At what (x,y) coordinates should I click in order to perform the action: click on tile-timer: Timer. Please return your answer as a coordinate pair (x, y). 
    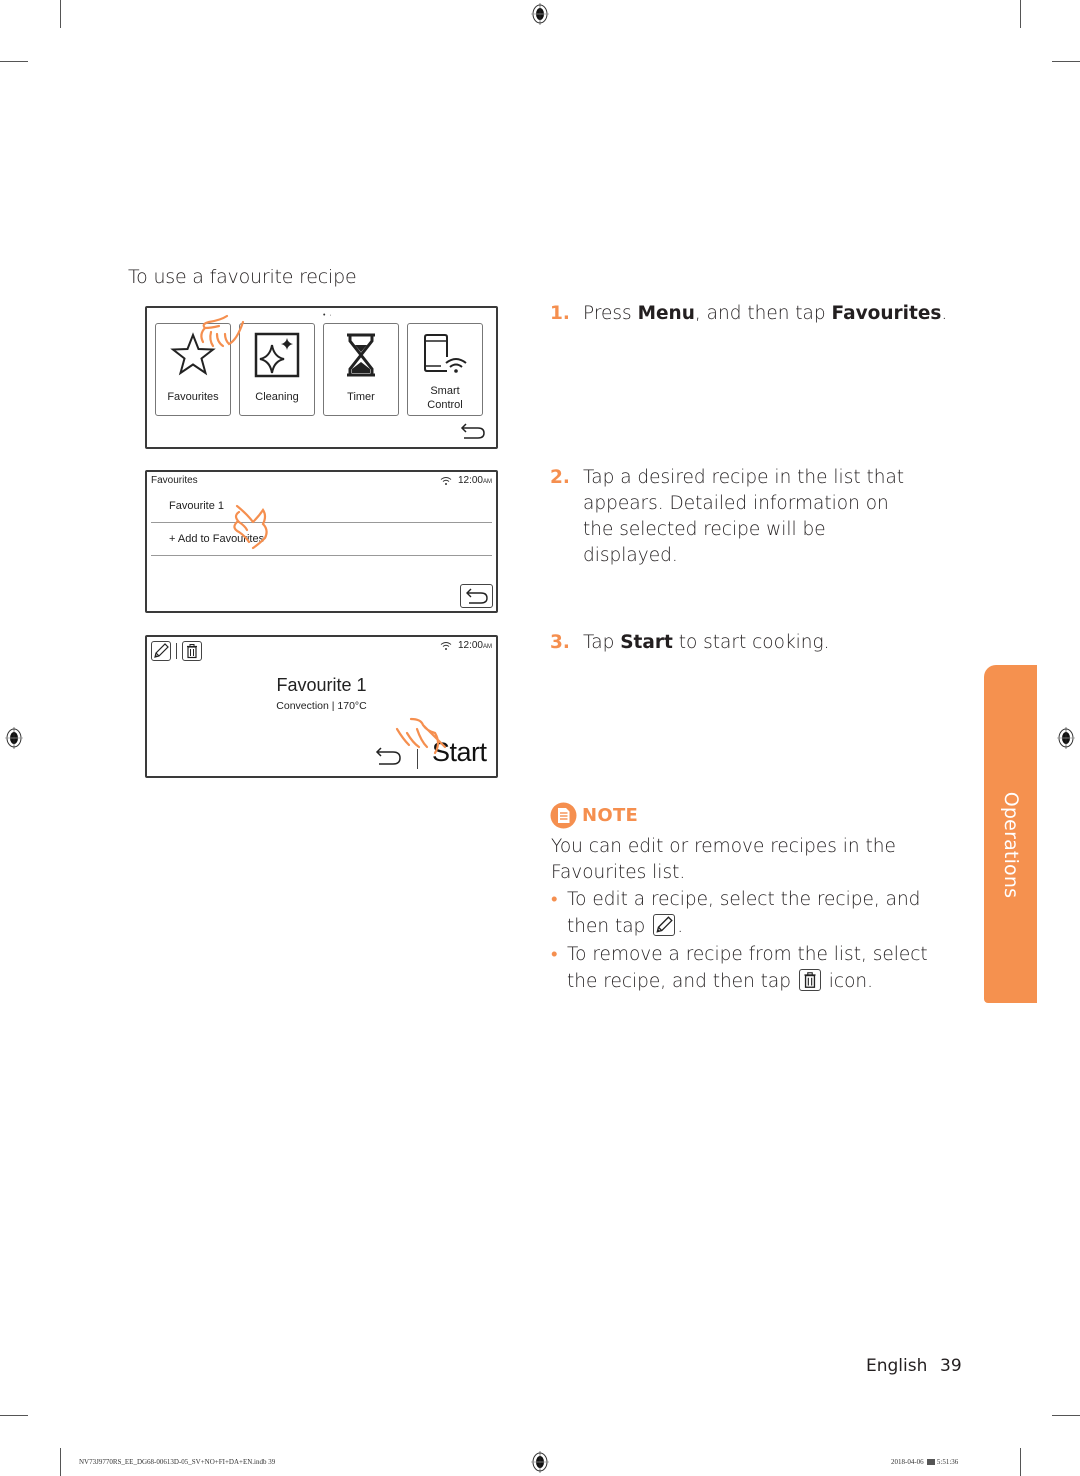
    Looking at the image, I should click on (361, 369).